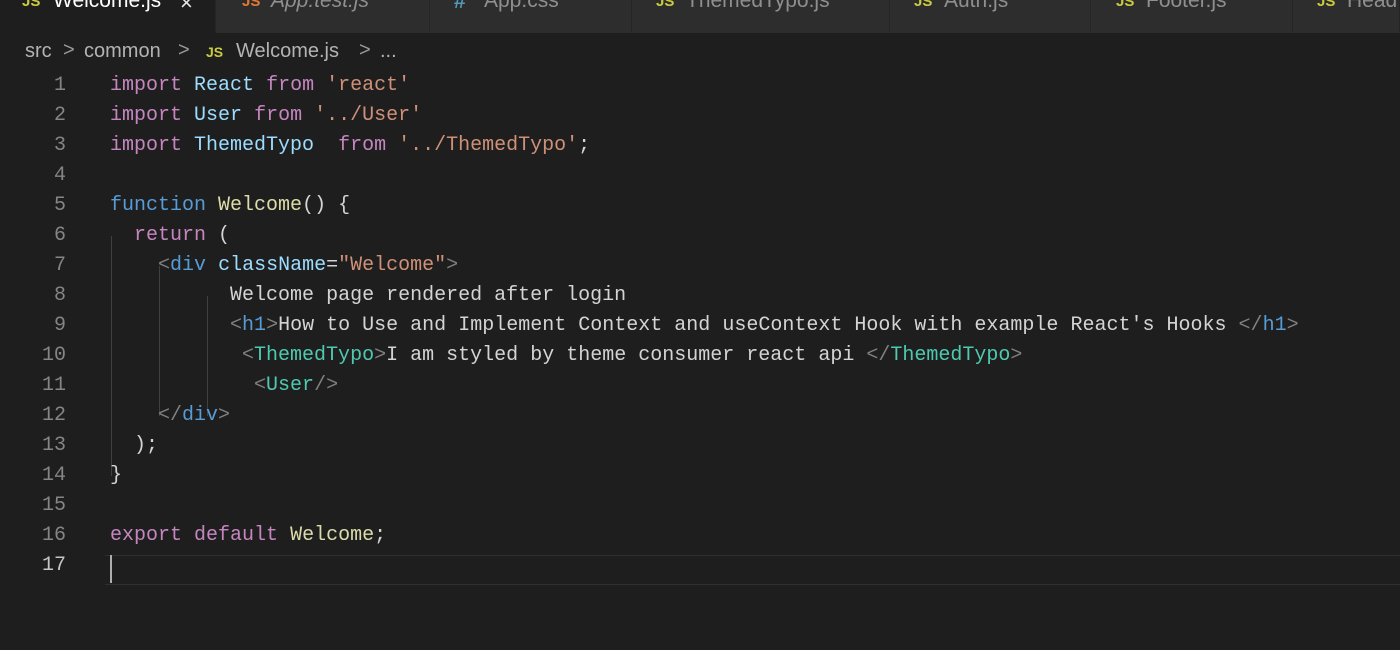  I want to click on code-line: return (, so click(170, 236).